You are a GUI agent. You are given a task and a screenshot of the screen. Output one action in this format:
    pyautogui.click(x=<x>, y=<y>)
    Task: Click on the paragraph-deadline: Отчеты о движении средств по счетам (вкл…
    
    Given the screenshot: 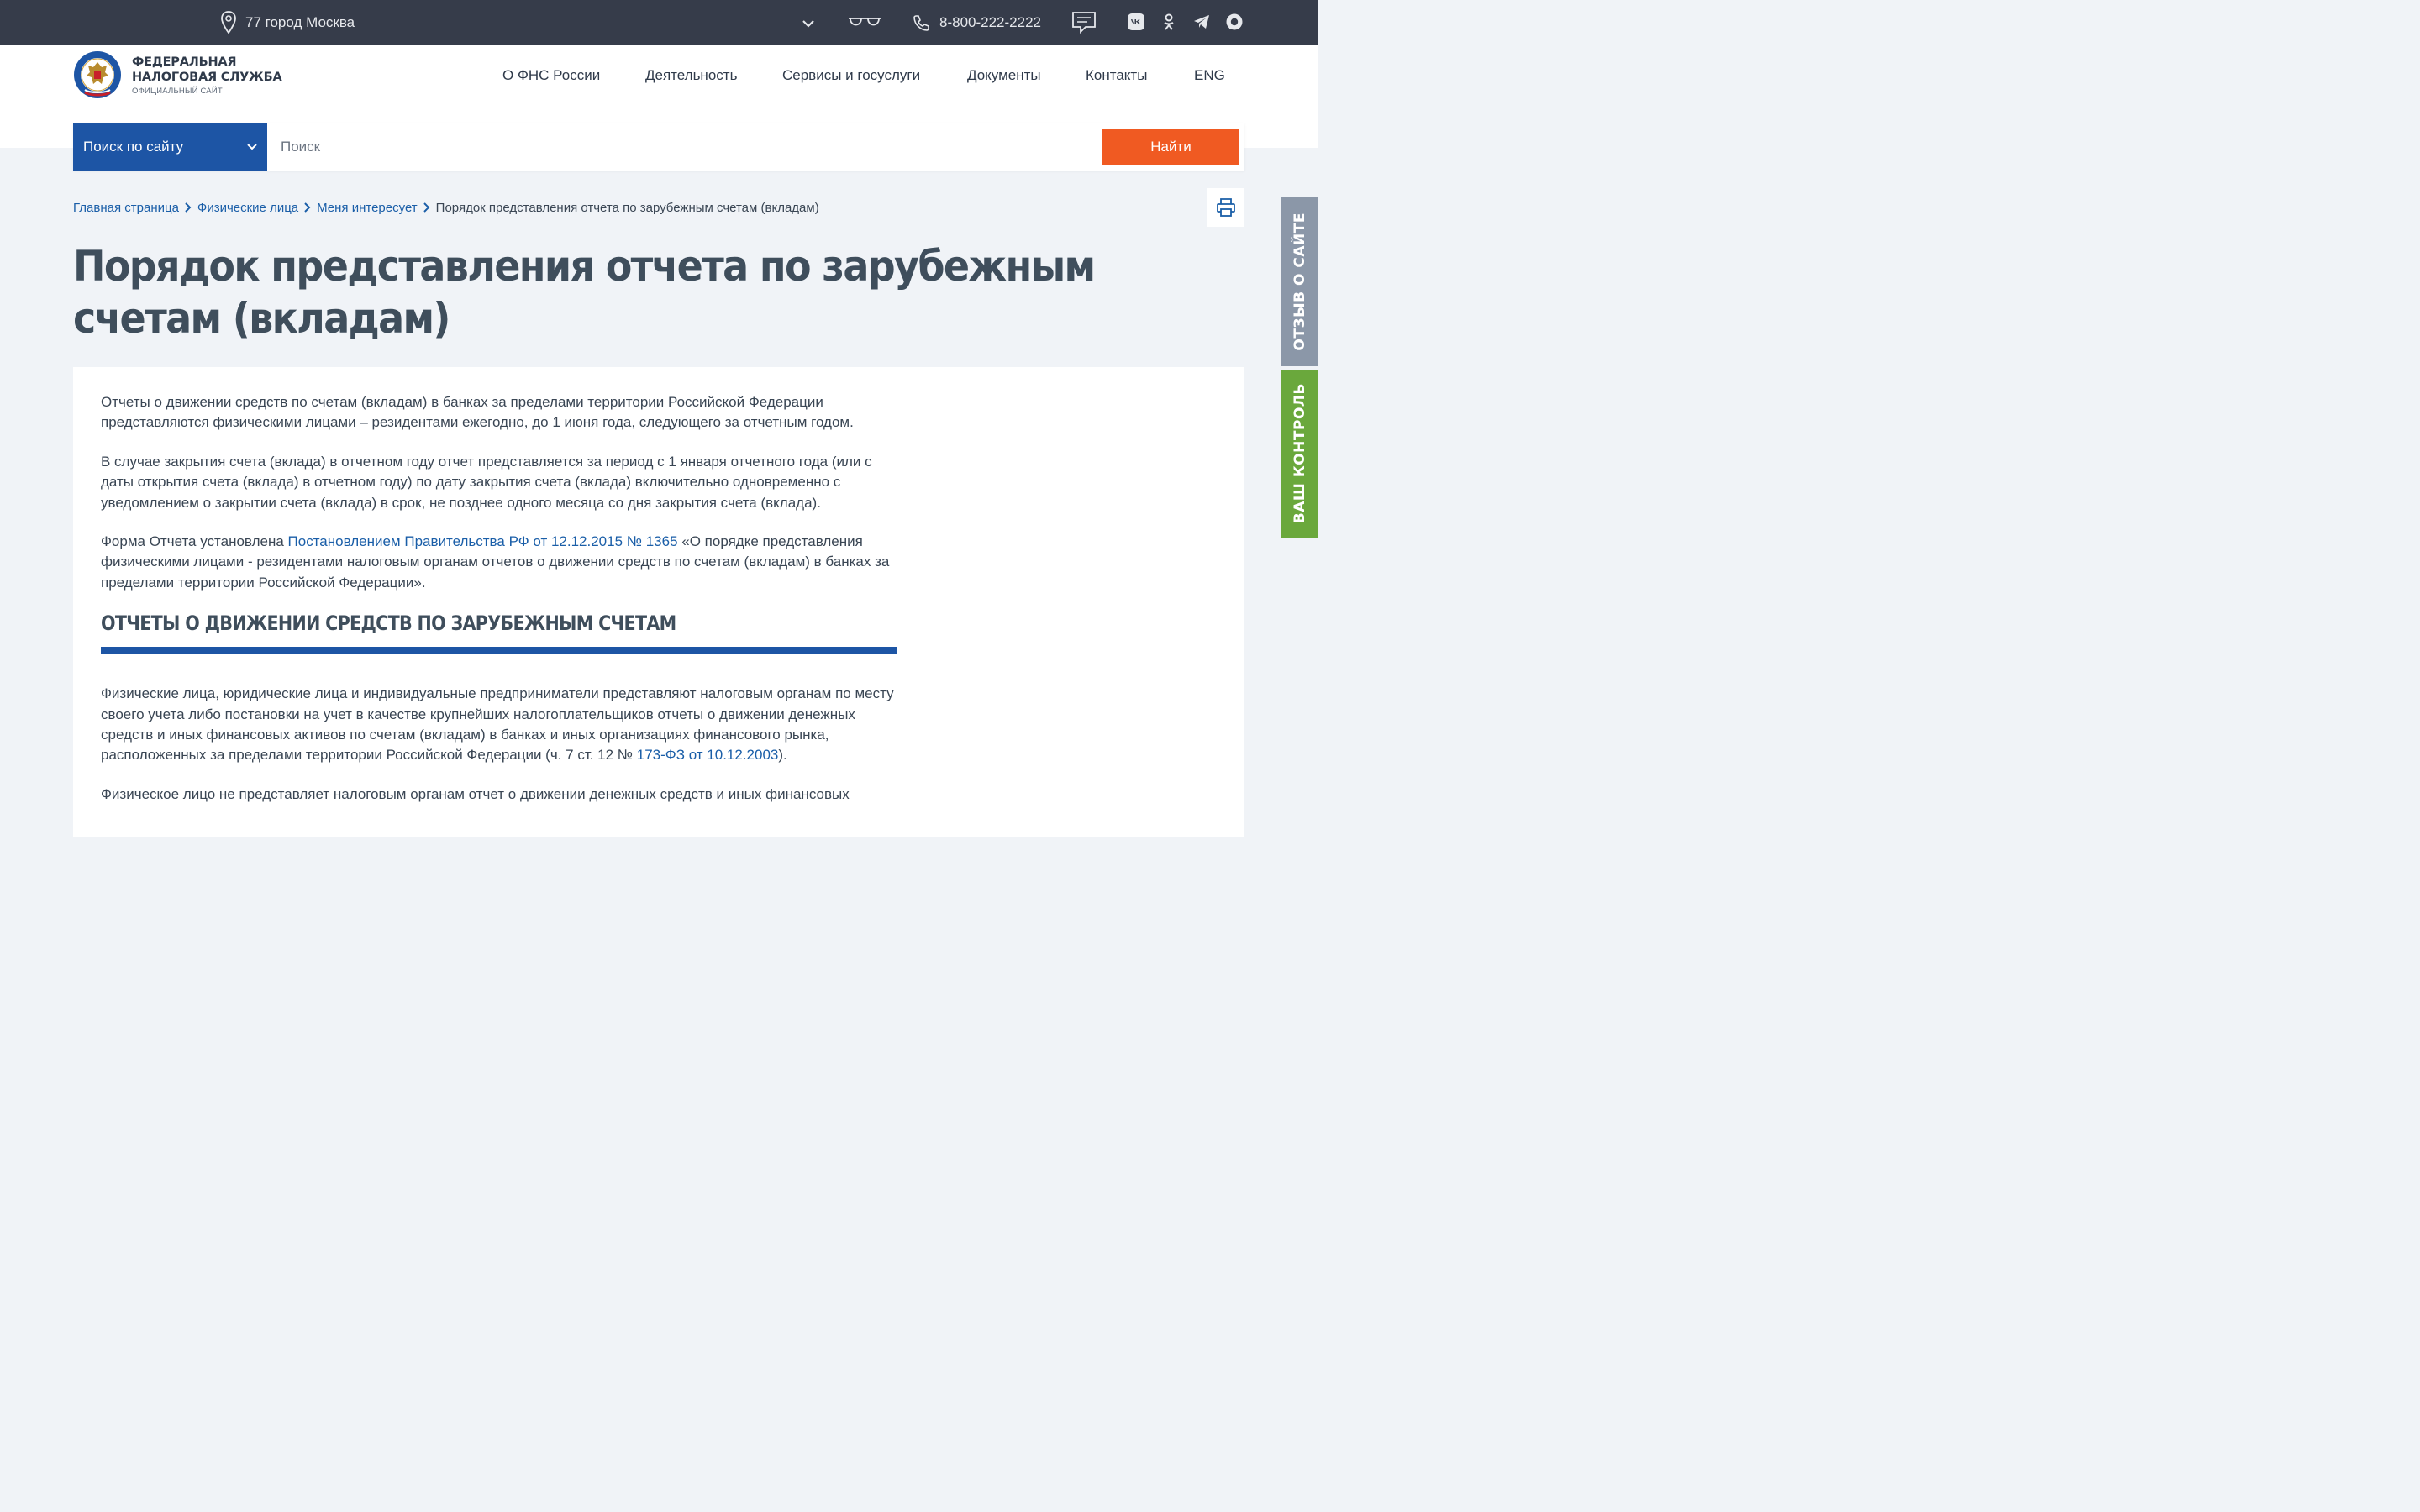 What is the action you would take?
    pyautogui.click(x=478, y=412)
    